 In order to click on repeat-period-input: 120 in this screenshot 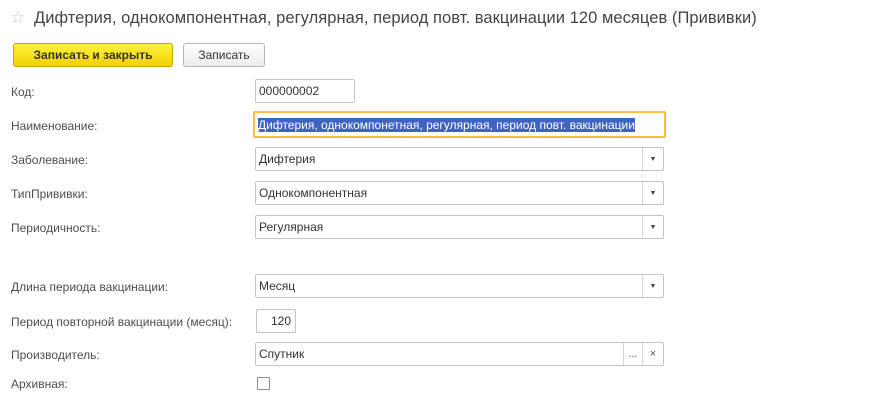, I will do `click(276, 321)`.